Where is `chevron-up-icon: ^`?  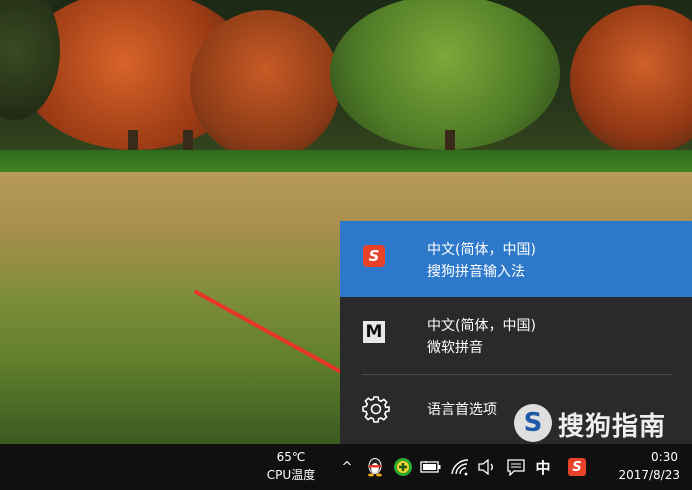
chevron-up-icon: ^ is located at coordinates (347, 467).